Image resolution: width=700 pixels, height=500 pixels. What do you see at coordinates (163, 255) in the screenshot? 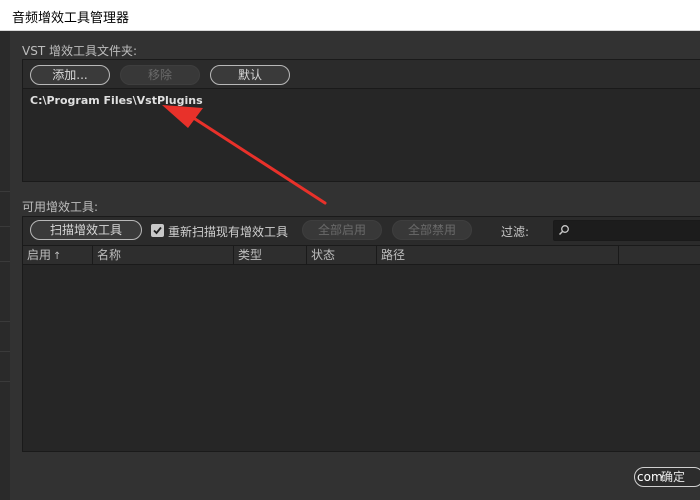
I see `column-name: 名称` at bounding box center [163, 255].